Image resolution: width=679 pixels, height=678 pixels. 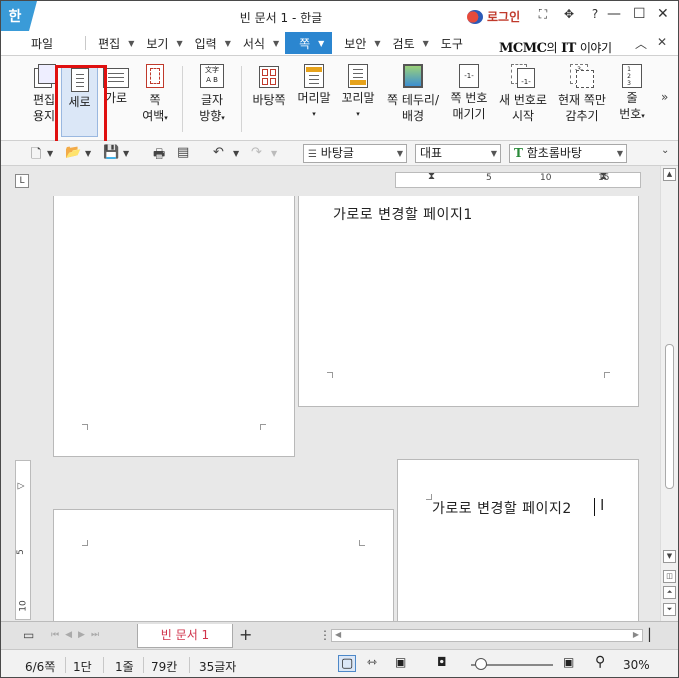 What do you see at coordinates (174, 326) in the screenshot?
I see `page-portrait-top` at bounding box center [174, 326].